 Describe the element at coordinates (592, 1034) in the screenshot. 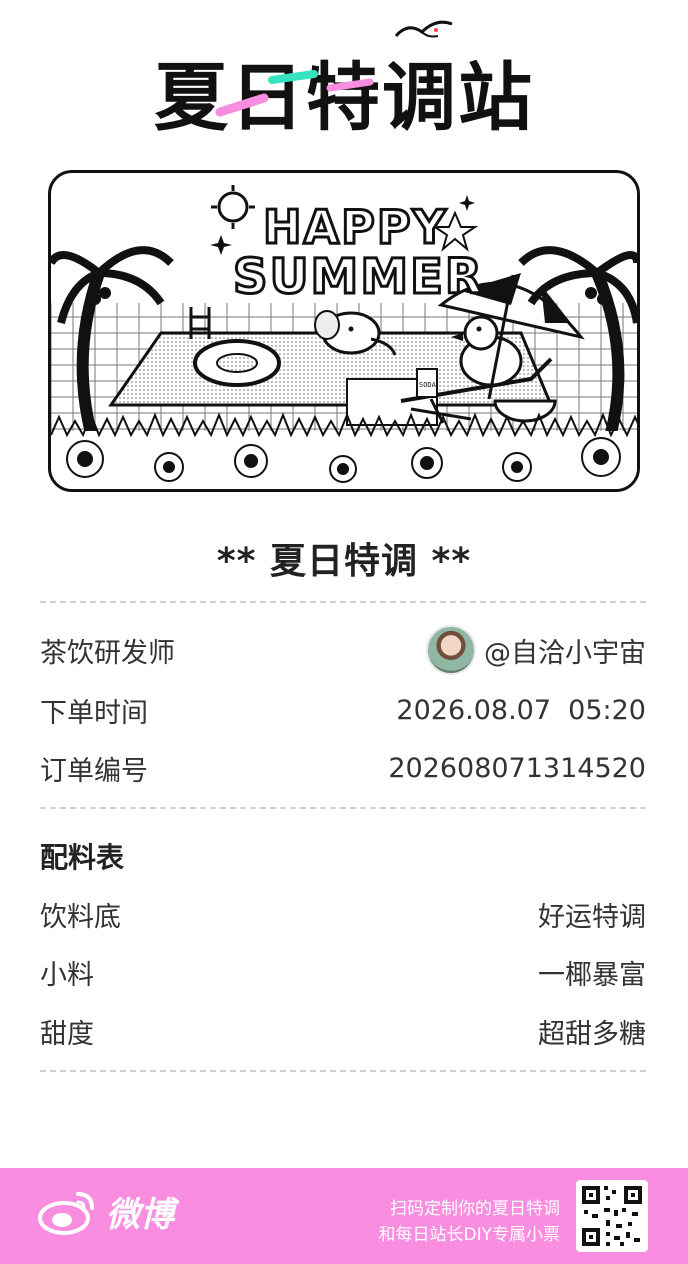

I see `sweetness-value: 超甜多糖` at that location.